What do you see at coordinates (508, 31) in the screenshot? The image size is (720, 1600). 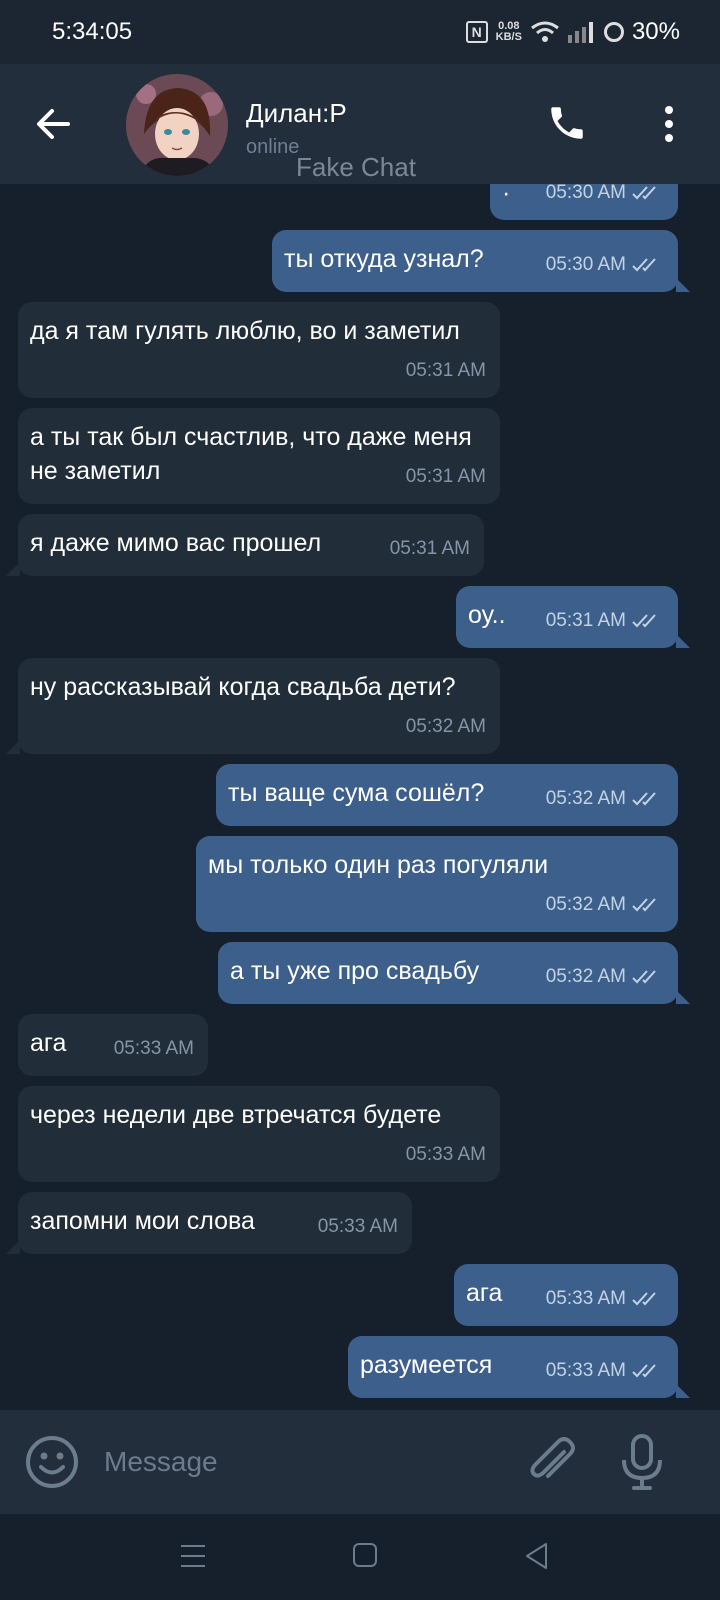 I see `net-speed: 0.08 KB/S` at bounding box center [508, 31].